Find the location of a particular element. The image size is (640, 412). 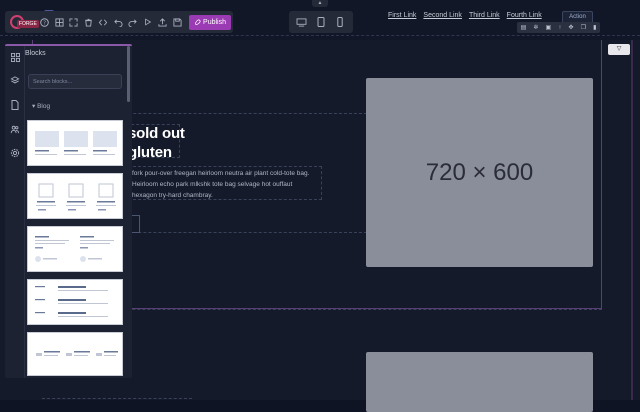

people-icon is located at coordinates (15, 129).